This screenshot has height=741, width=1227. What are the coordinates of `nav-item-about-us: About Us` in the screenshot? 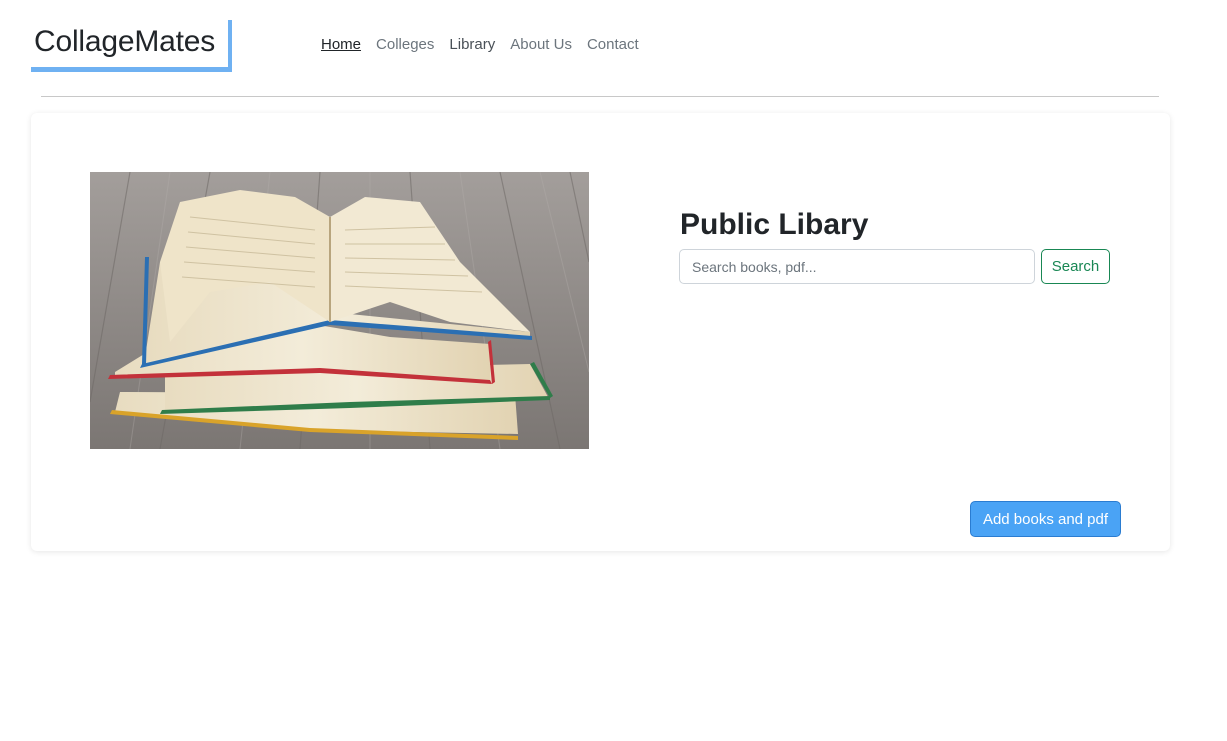 It's located at (541, 45).